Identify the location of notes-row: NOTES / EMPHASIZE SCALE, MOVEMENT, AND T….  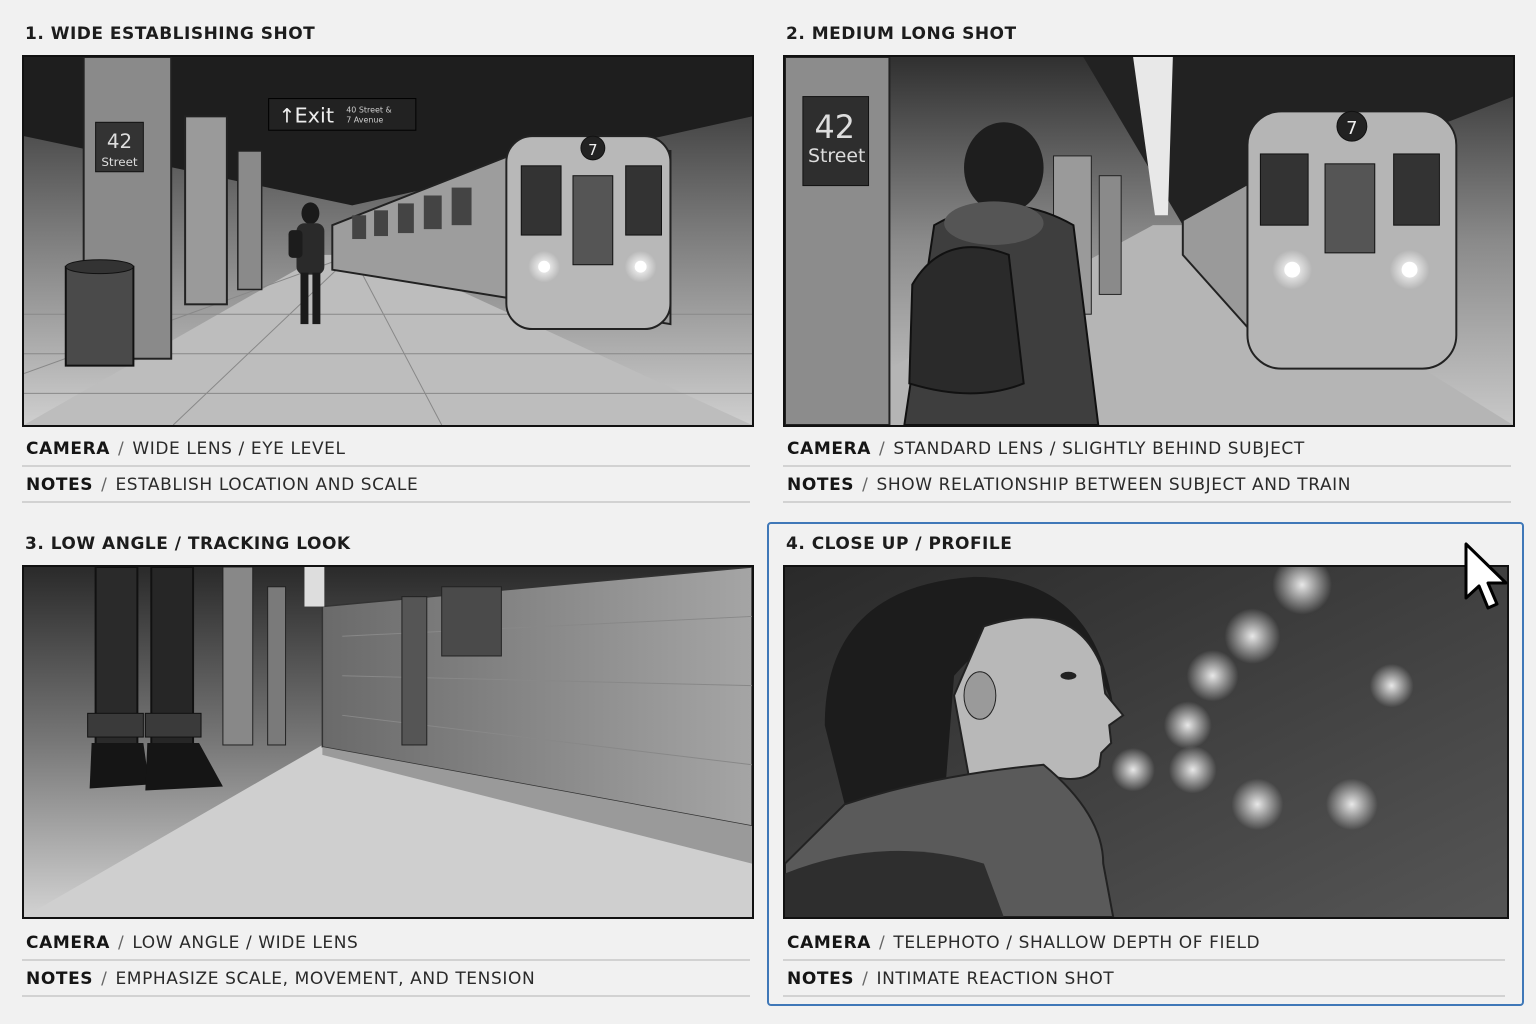
(386, 980).